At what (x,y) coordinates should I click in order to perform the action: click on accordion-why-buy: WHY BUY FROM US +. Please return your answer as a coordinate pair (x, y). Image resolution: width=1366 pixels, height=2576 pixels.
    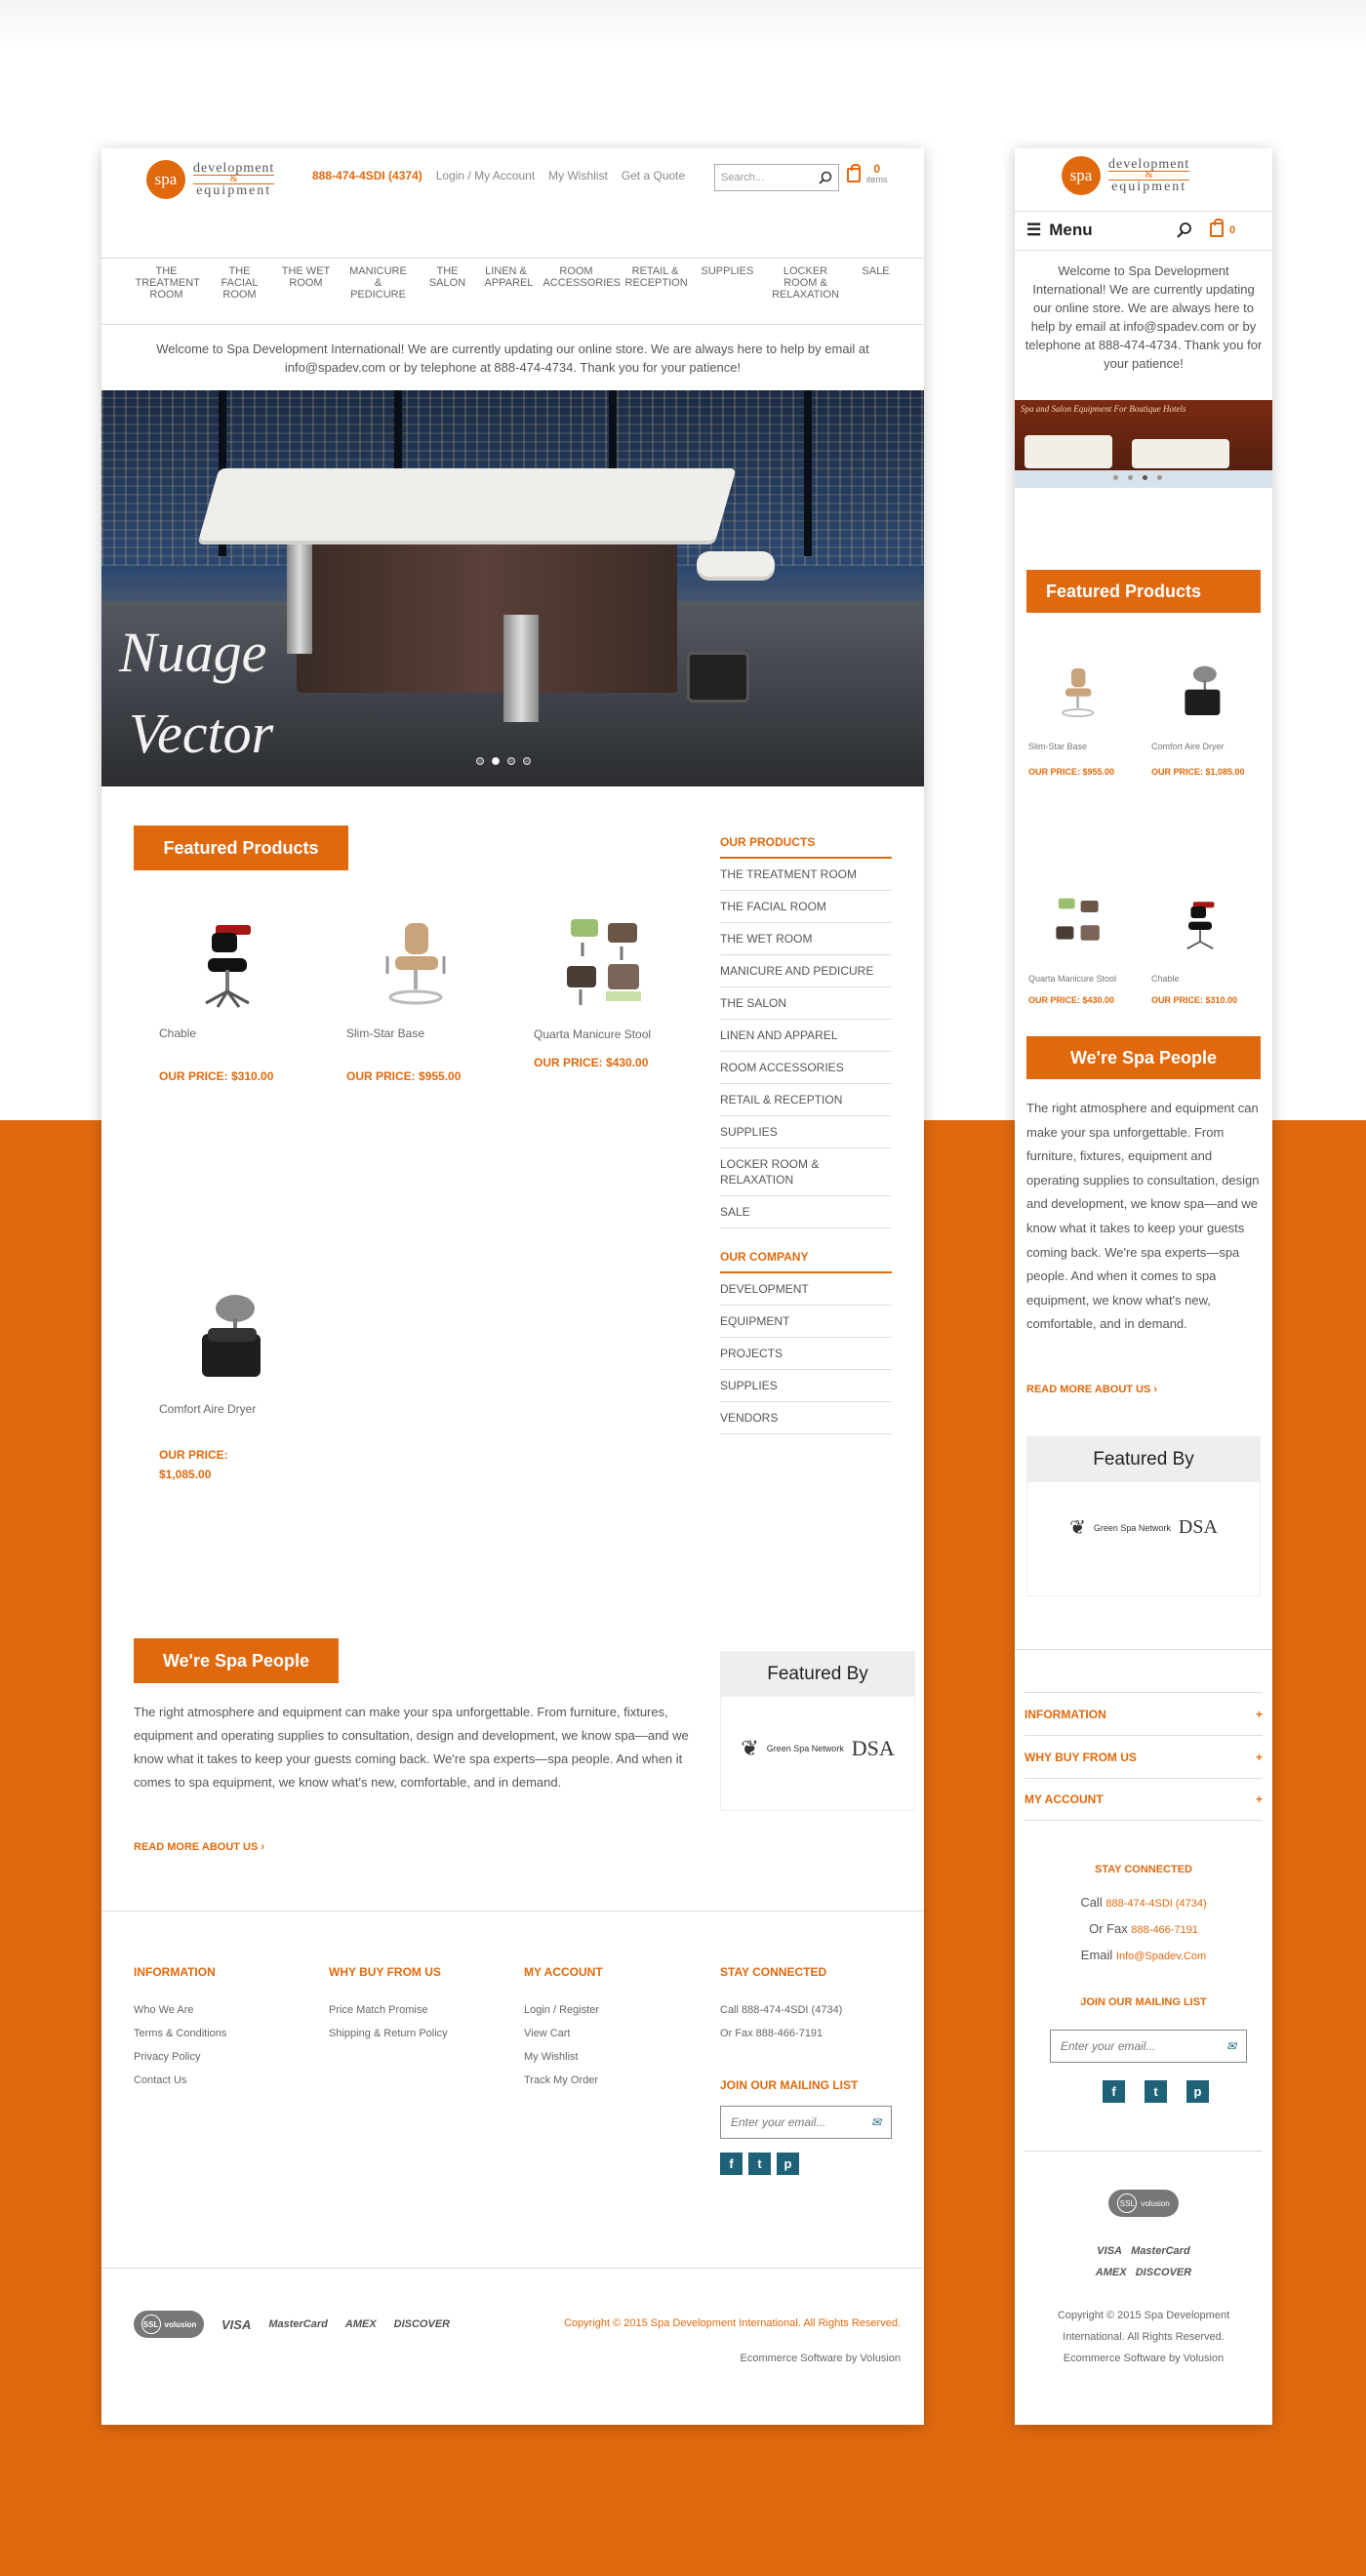
    Looking at the image, I should click on (1143, 1756).